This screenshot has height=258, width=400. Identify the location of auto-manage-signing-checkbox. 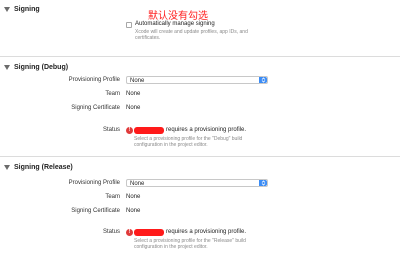
(129, 25).